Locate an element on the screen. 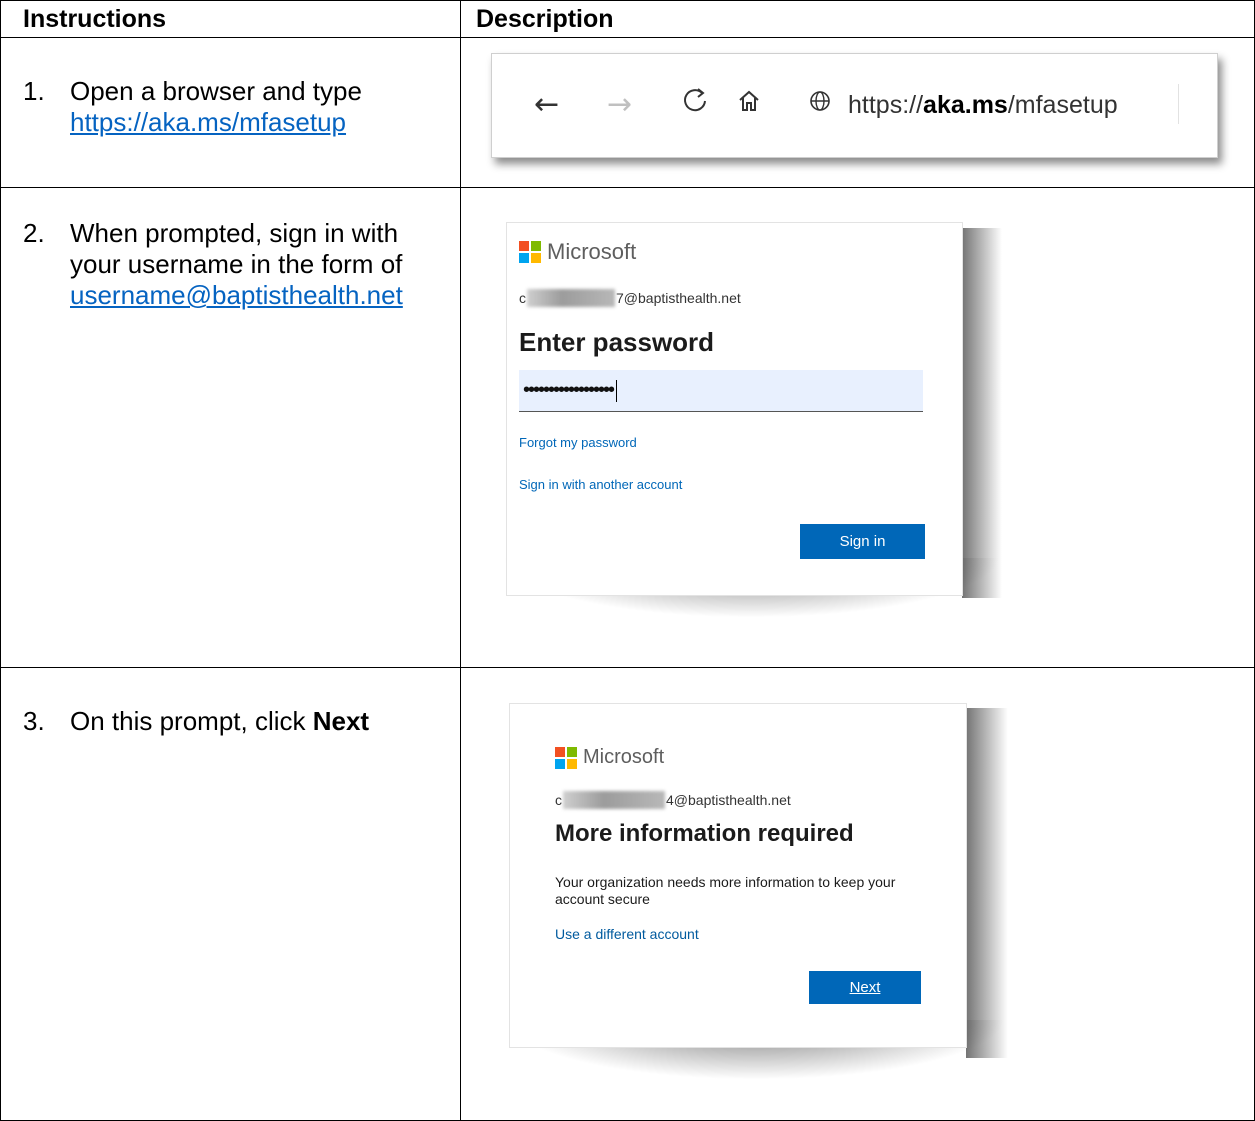 Image resolution: width=1255 pixels, height=1121 pixels. step-1-description-cell: ← → https://aka.ms/mfasetup is located at coordinates (857, 112).